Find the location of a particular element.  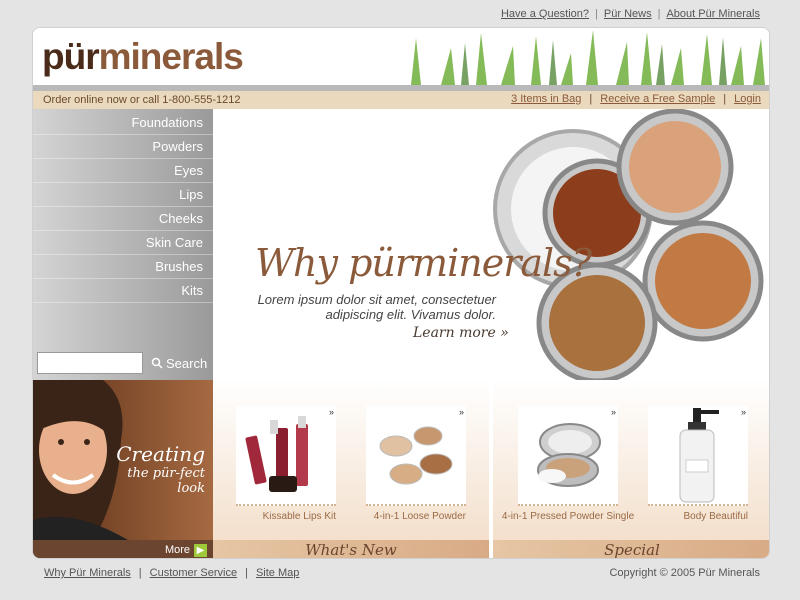

promo-line2: the pür-fect is located at coordinates (166, 473).